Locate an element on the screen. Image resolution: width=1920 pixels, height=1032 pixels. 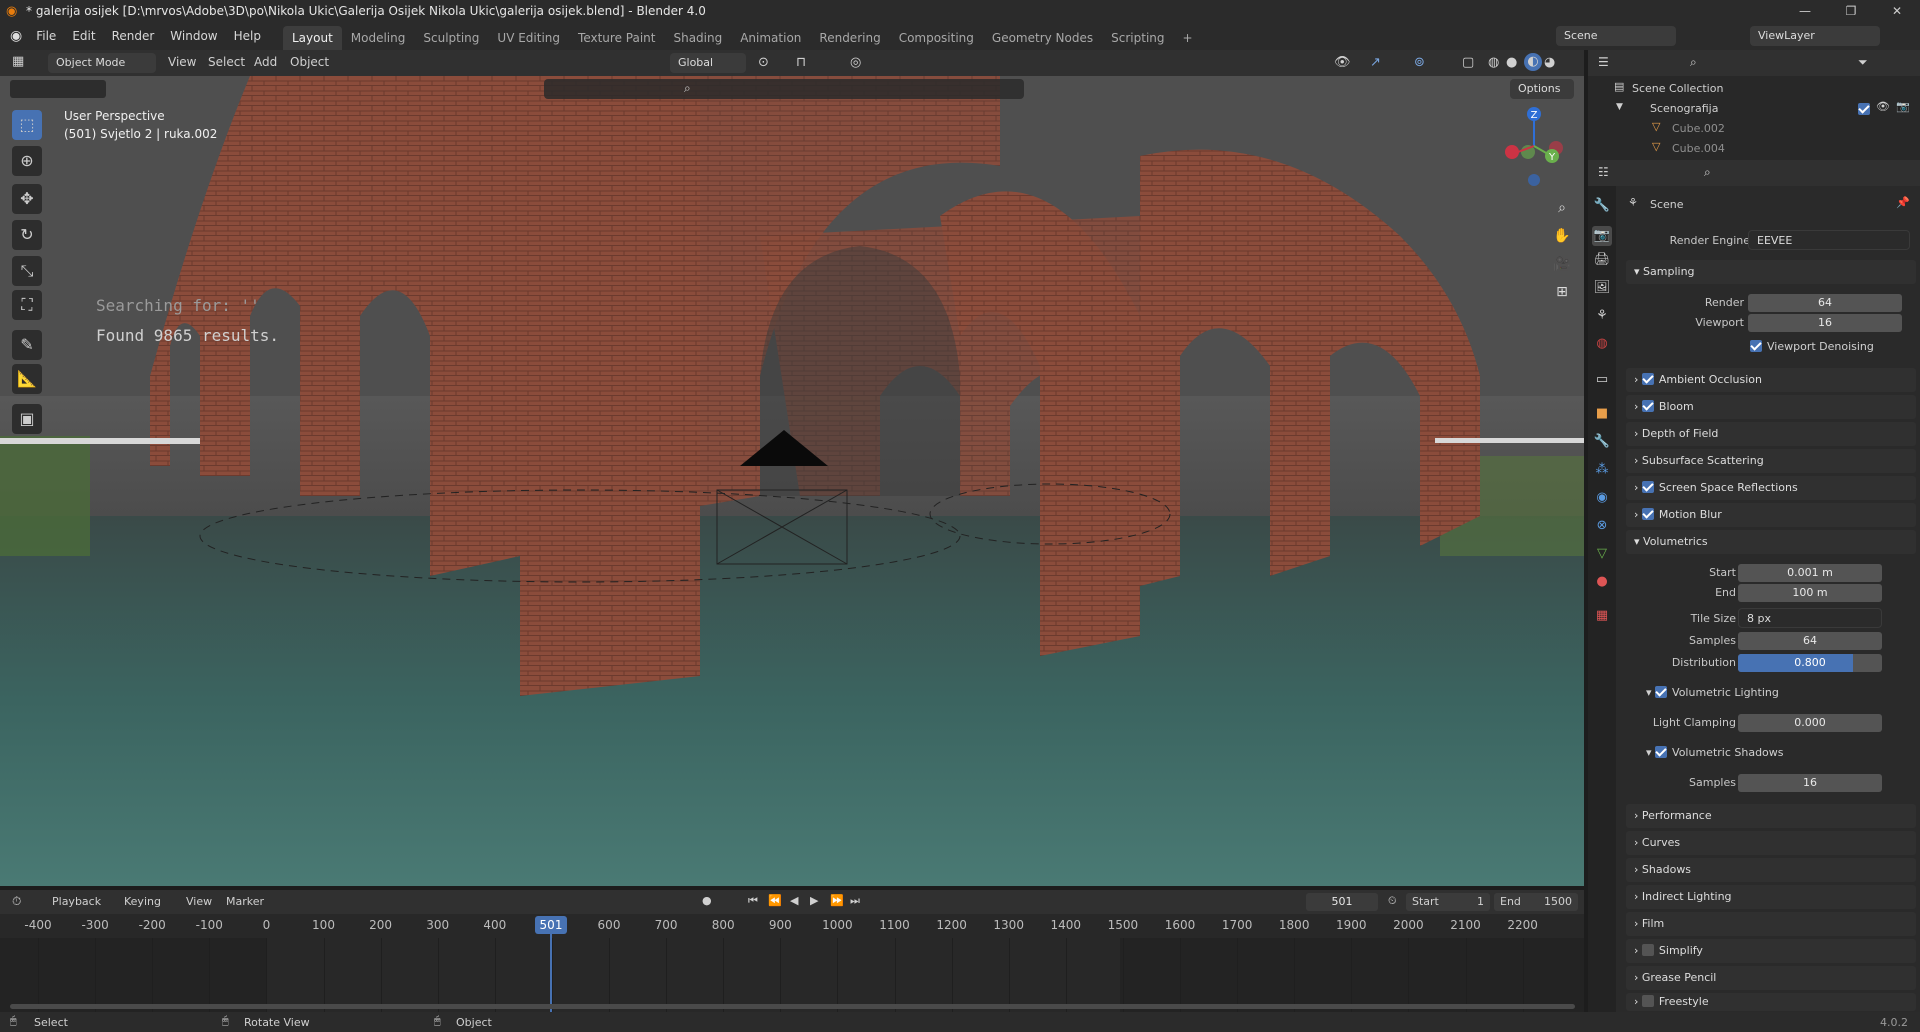
selection-mode-group is located at coordinates (58, 89).